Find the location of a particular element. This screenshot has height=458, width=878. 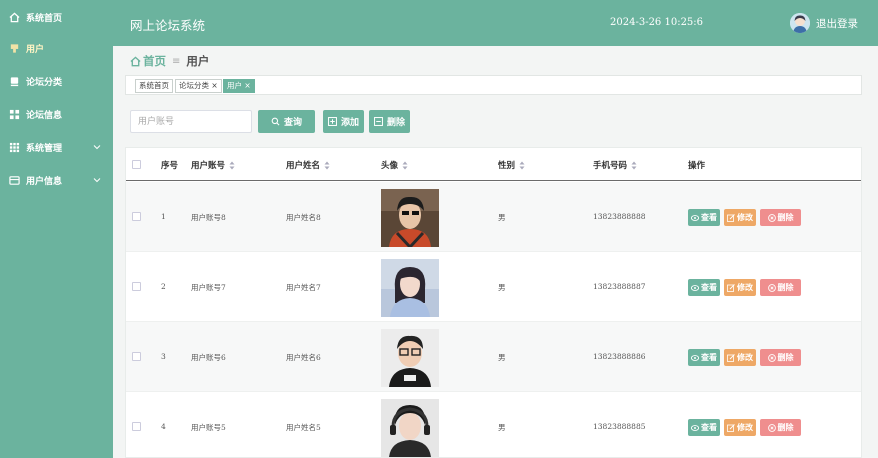

cell-account: 用户账号6 is located at coordinates (208, 357).